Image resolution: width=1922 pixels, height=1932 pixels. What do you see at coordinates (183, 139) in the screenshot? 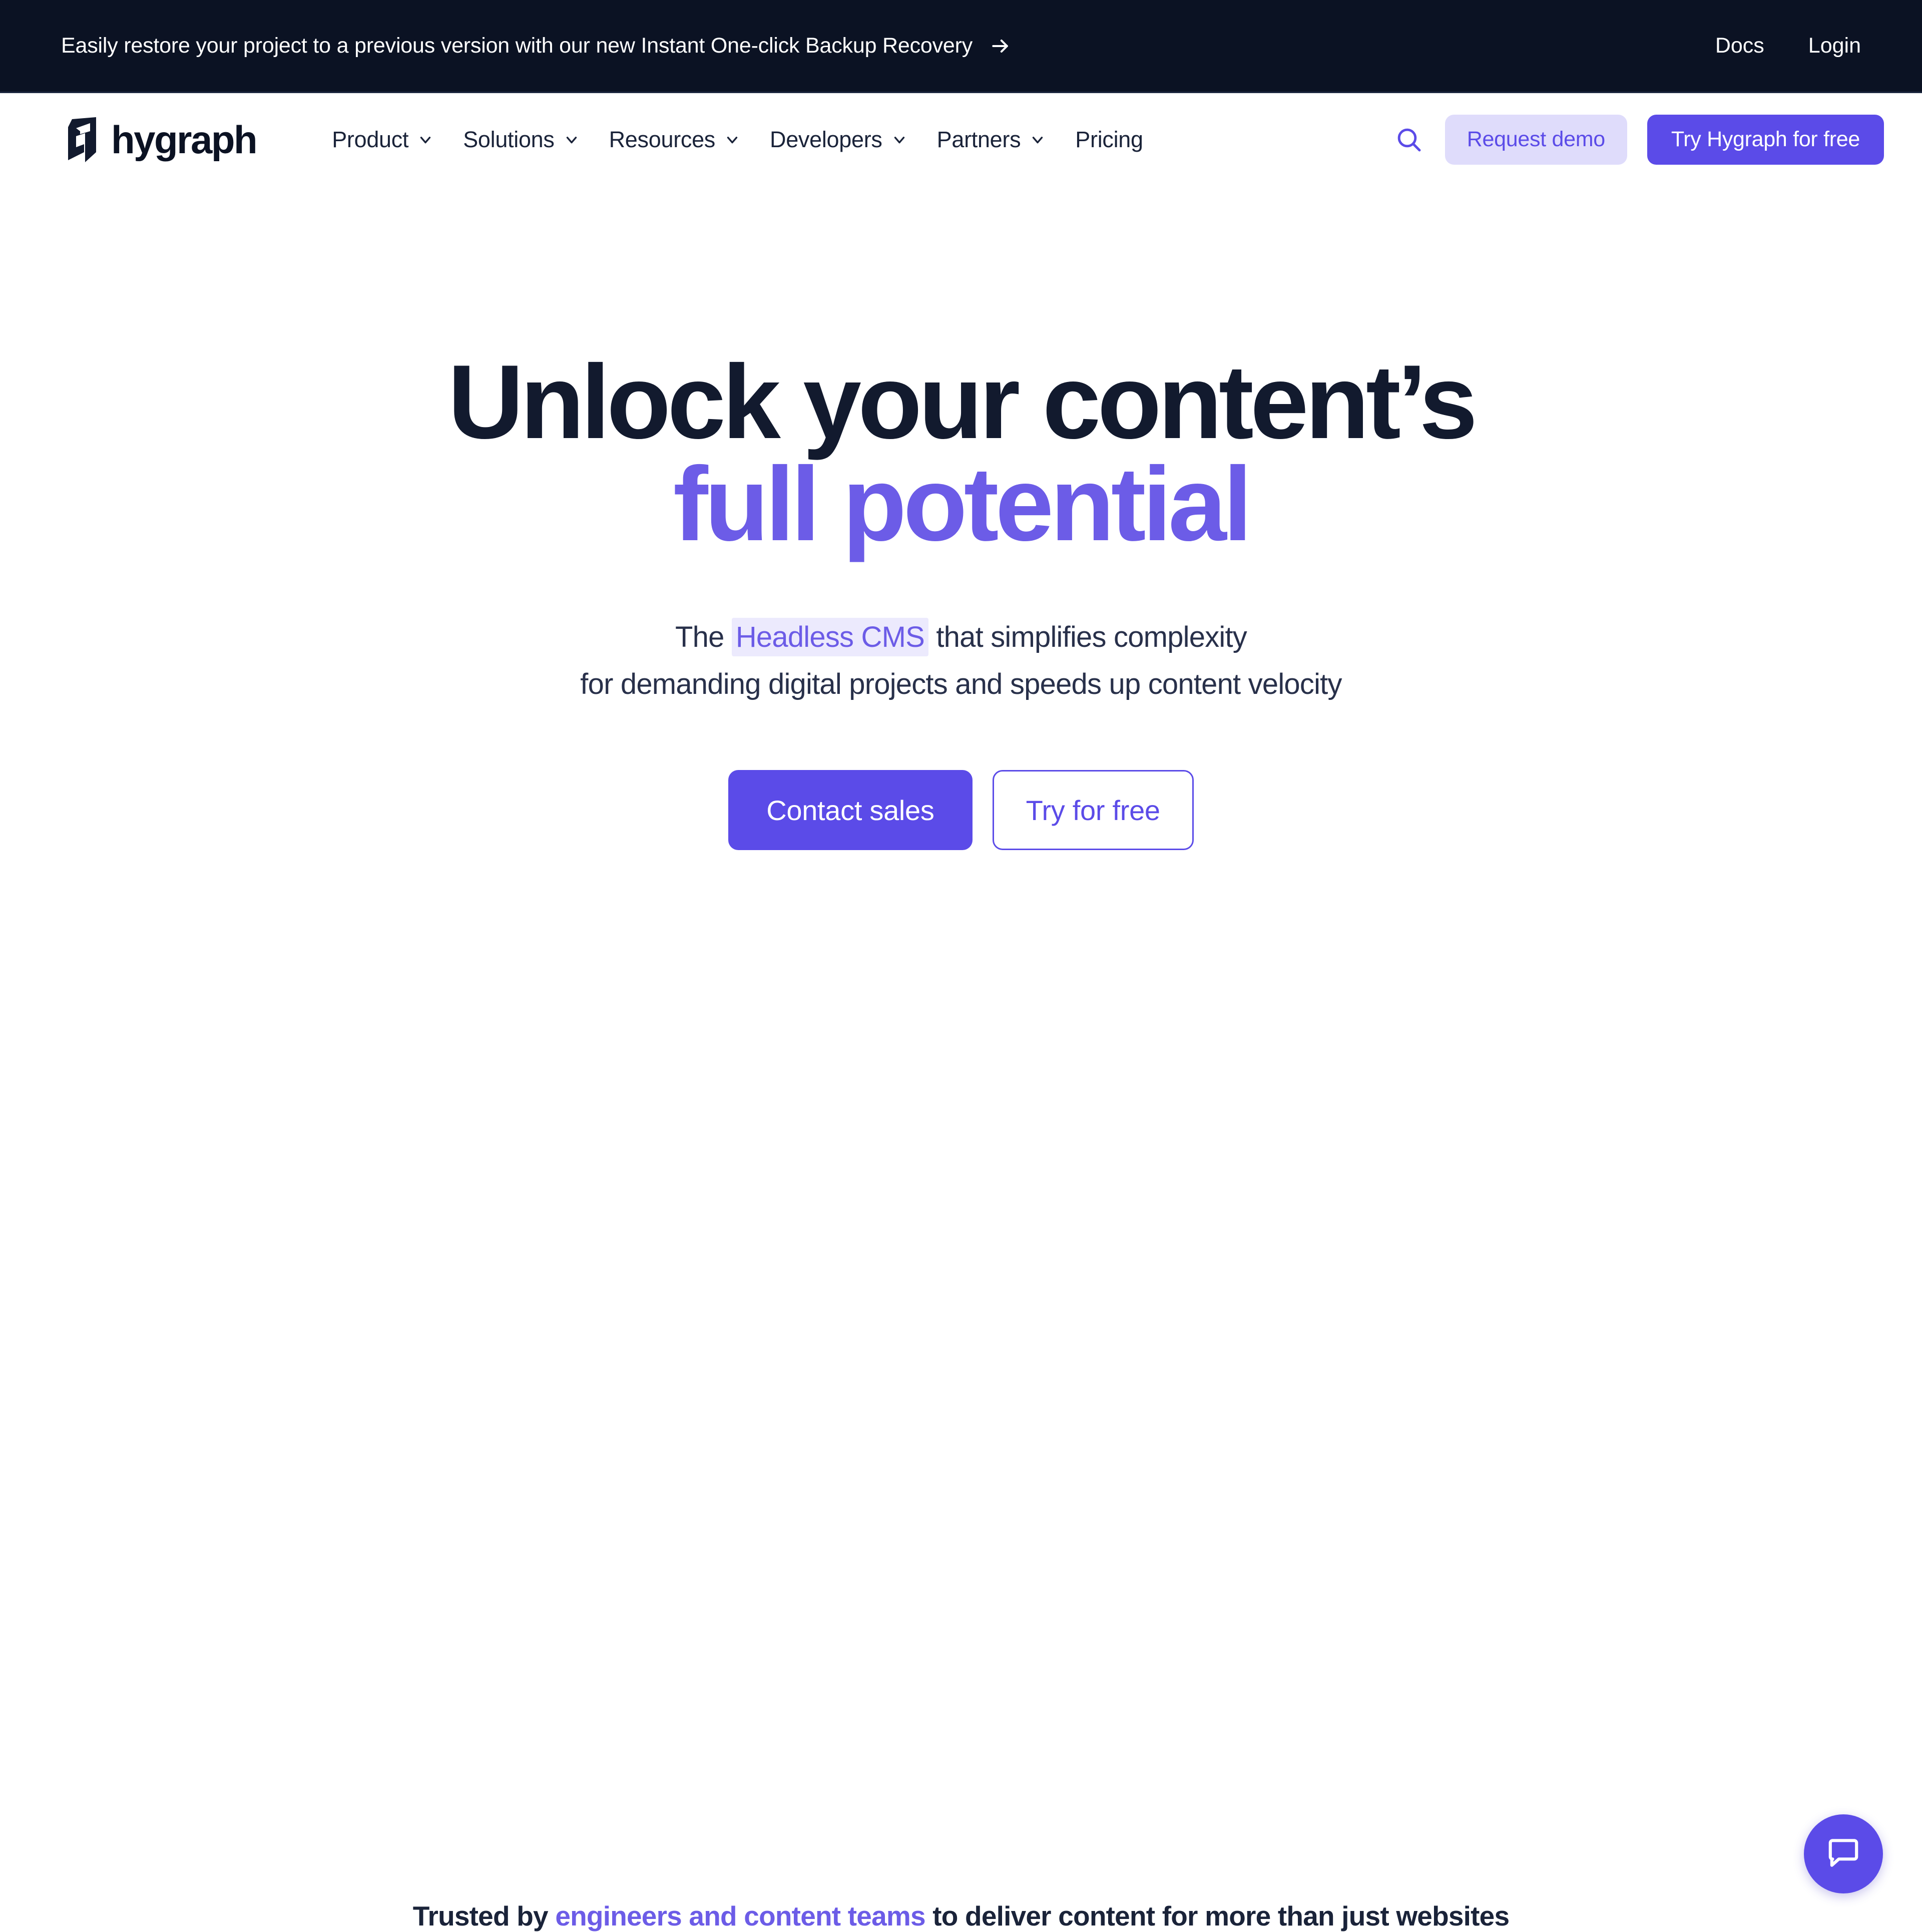
I see `brand-wordmark: hygraph` at bounding box center [183, 139].